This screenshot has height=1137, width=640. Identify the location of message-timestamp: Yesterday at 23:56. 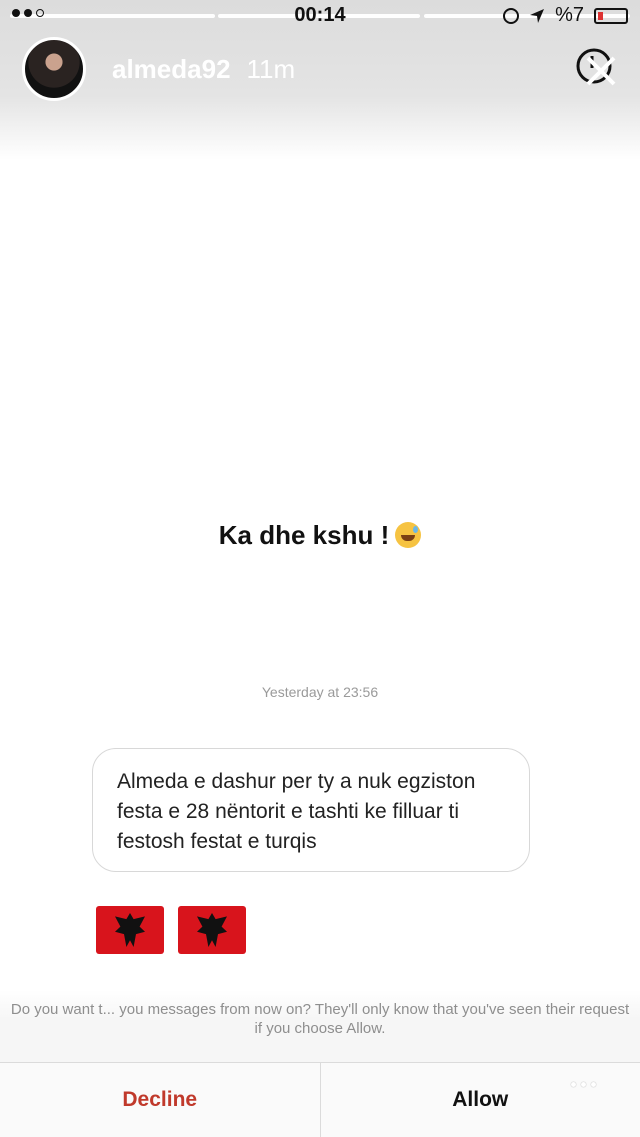
(320, 692).